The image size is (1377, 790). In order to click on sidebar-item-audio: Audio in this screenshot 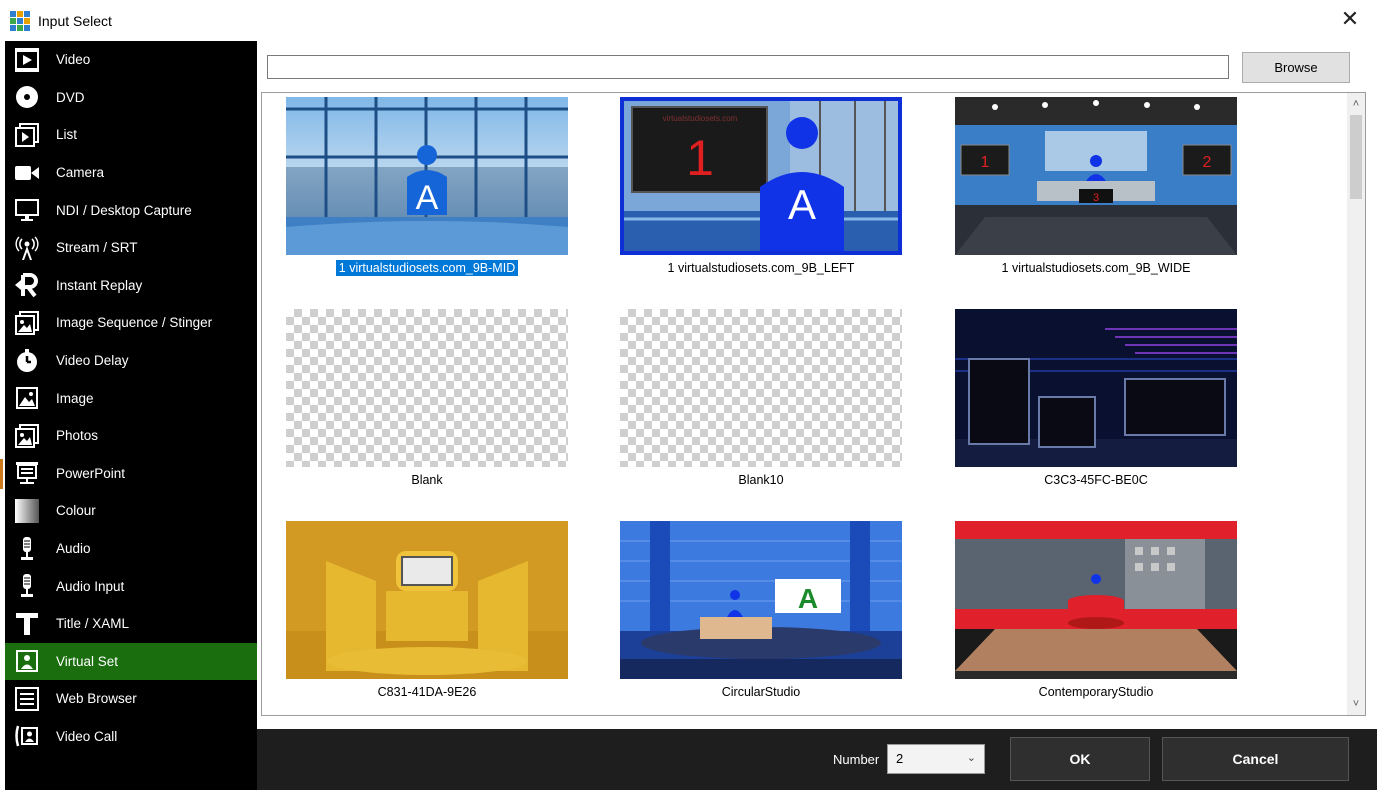, I will do `click(131, 549)`.